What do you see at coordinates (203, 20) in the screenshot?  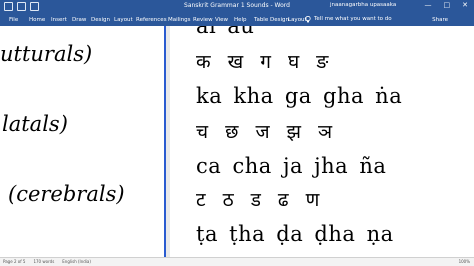 I see `tab-review: Review` at bounding box center [203, 20].